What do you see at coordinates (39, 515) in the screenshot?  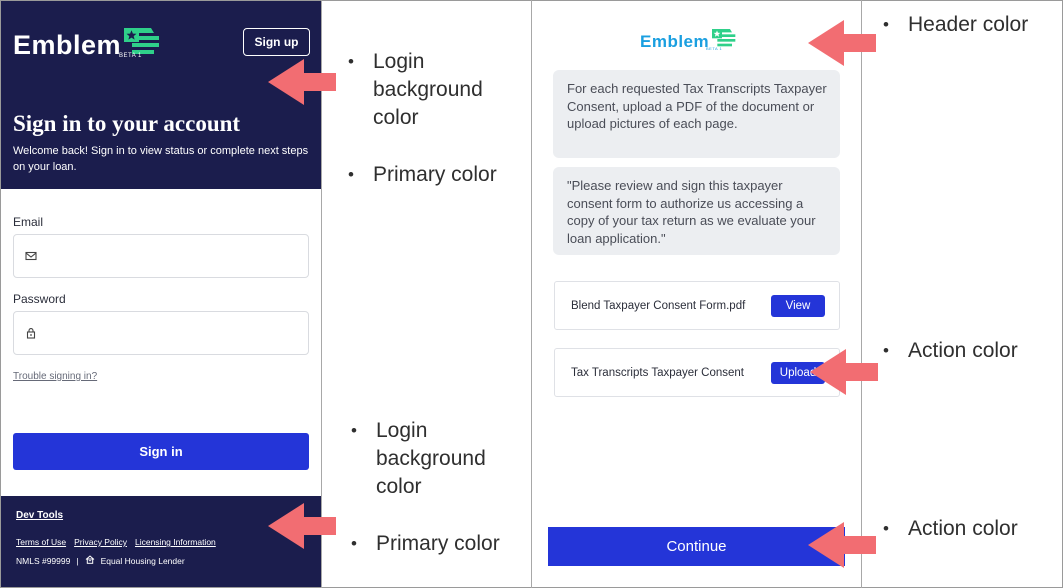 I see `dev-tools-link: Dev Tools` at bounding box center [39, 515].